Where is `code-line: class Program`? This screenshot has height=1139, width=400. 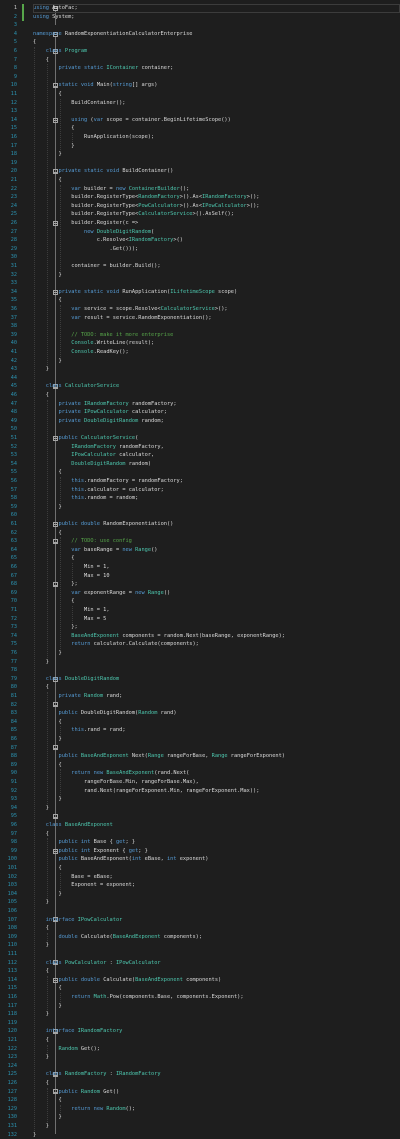 code-line: class Program is located at coordinates (60, 51).